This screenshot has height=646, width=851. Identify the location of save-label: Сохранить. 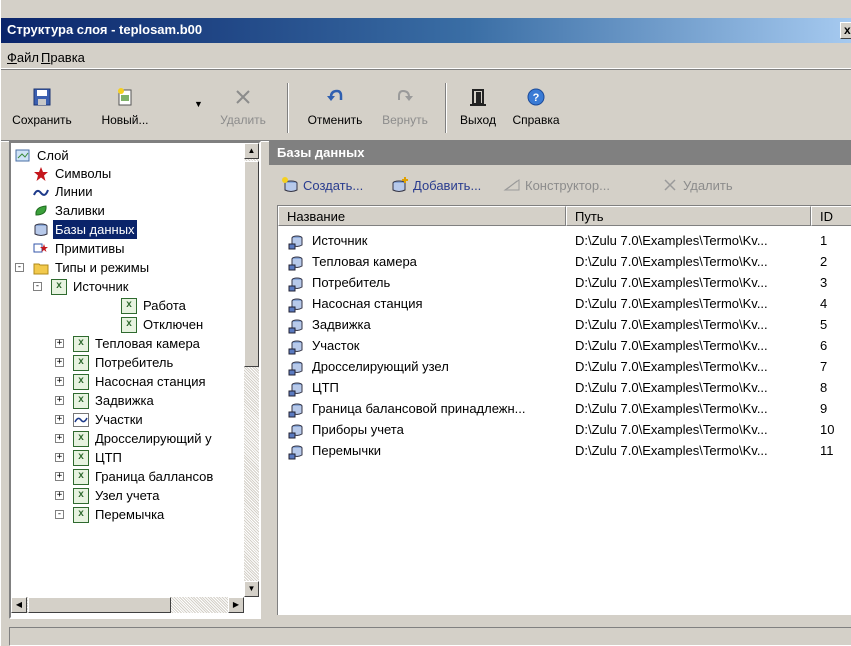
(42, 120).